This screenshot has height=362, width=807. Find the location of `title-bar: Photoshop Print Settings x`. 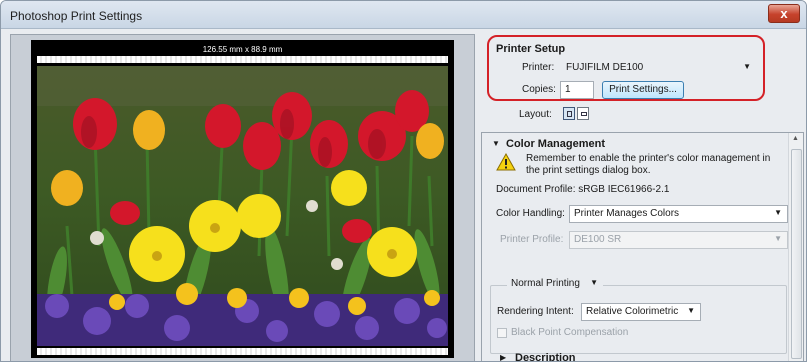

title-bar: Photoshop Print Settings x is located at coordinates (403, 15).